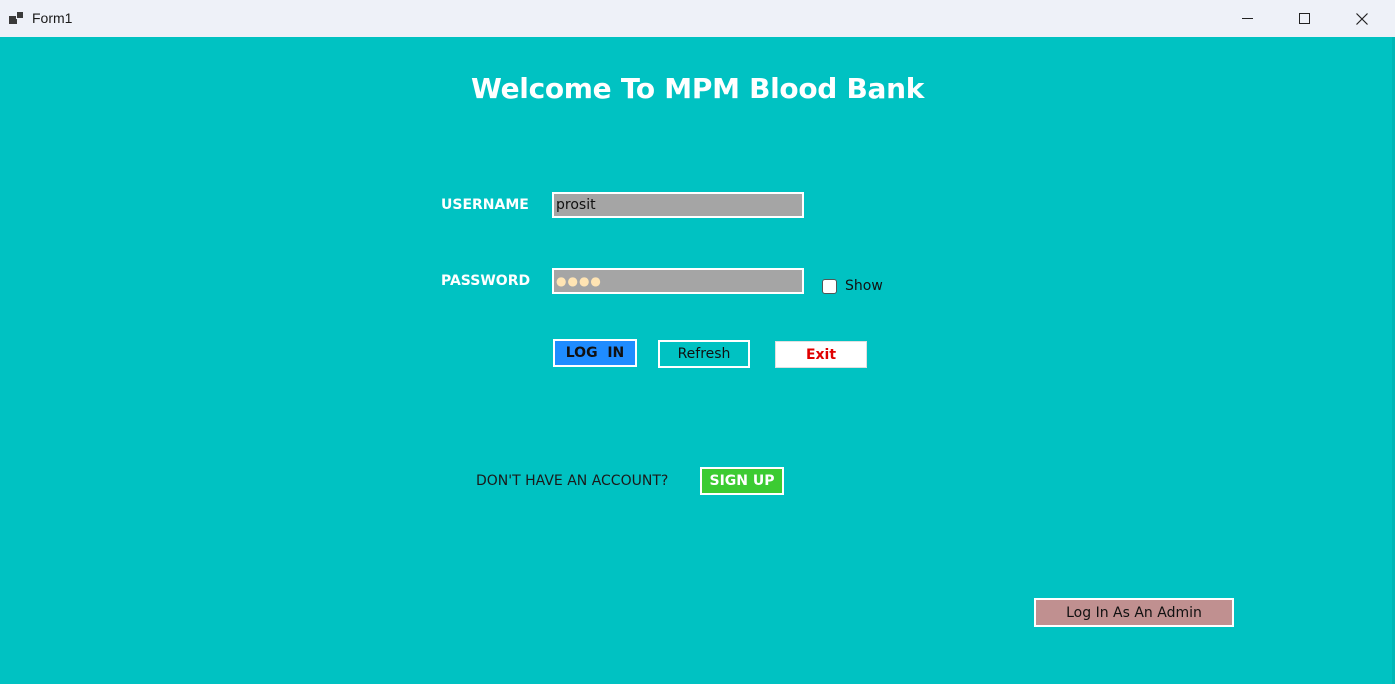 The height and width of the screenshot is (684, 1395). Describe the element at coordinates (572, 481) in the screenshot. I see `signup-prompt: DON'T HAVE AN ACCOUNT?` at that location.